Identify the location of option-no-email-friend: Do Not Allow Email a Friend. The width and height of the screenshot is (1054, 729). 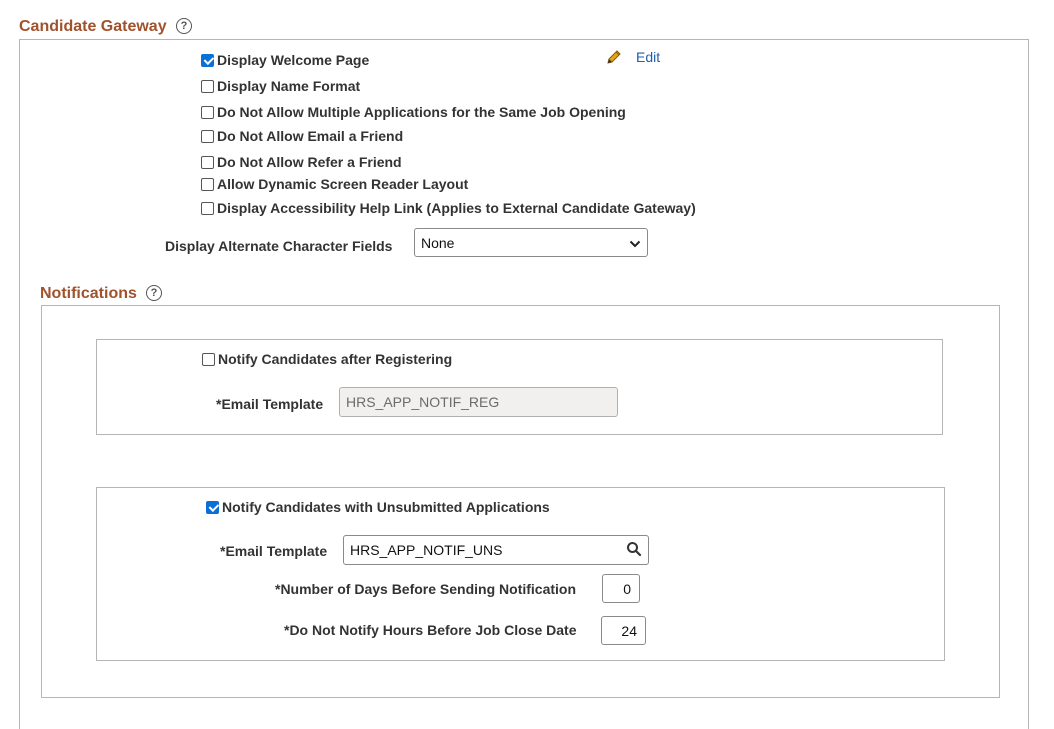
(302, 136).